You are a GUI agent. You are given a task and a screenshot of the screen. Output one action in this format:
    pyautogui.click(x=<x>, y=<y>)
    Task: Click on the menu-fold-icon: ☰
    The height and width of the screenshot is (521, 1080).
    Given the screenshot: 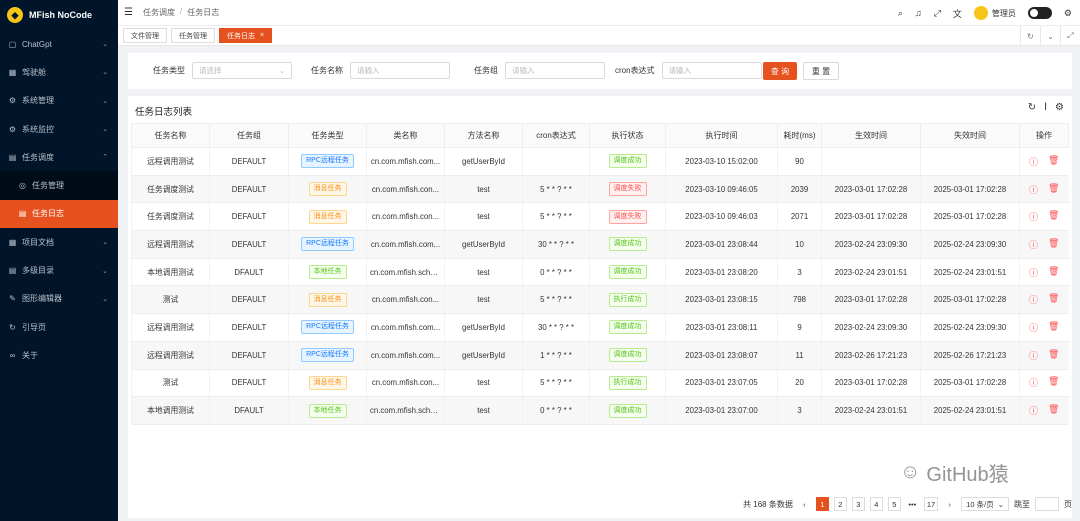 What is the action you would take?
    pyautogui.click(x=128, y=12)
    